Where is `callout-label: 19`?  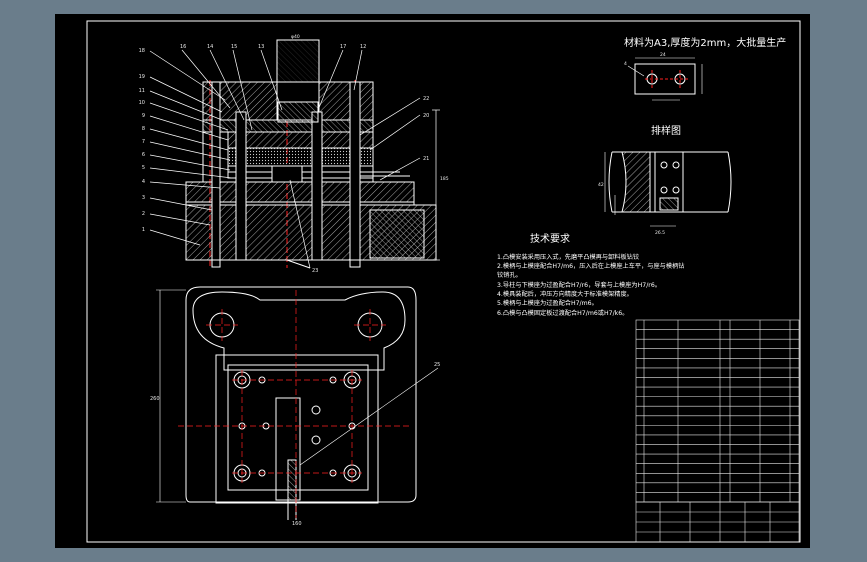
callout-label: 19 is located at coordinates (142, 77).